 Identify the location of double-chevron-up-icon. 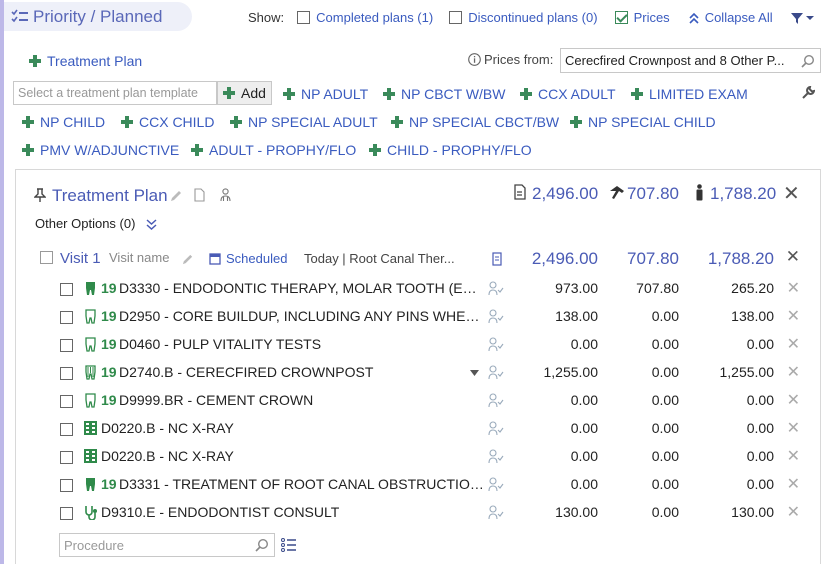
(694, 18).